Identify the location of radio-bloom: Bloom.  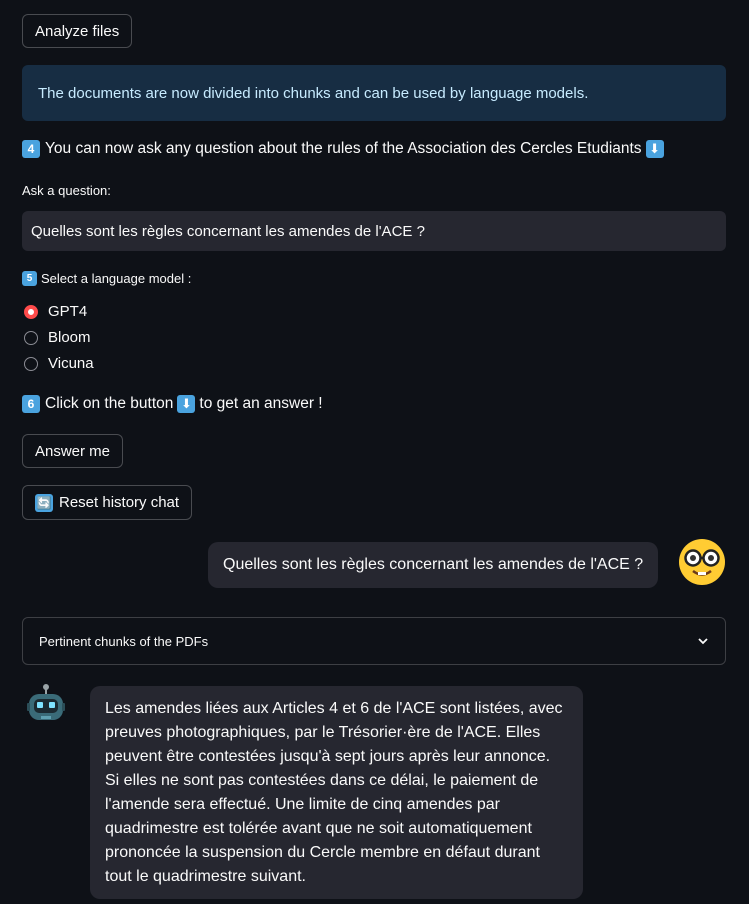
(57, 337).